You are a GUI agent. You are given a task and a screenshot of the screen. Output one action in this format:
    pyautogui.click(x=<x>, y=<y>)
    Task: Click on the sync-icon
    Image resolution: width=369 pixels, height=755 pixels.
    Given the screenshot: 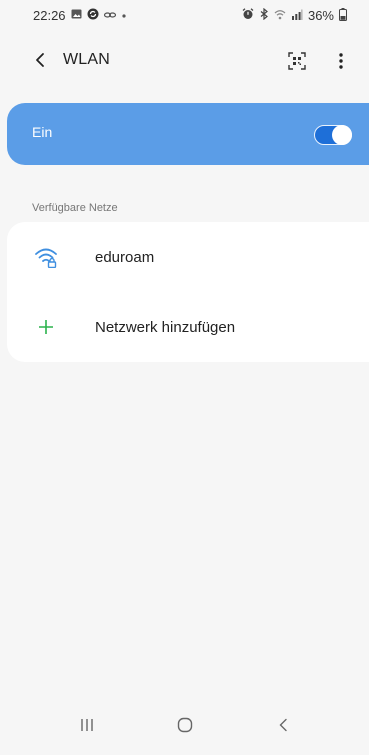 What is the action you would take?
    pyautogui.click(x=93, y=15)
    